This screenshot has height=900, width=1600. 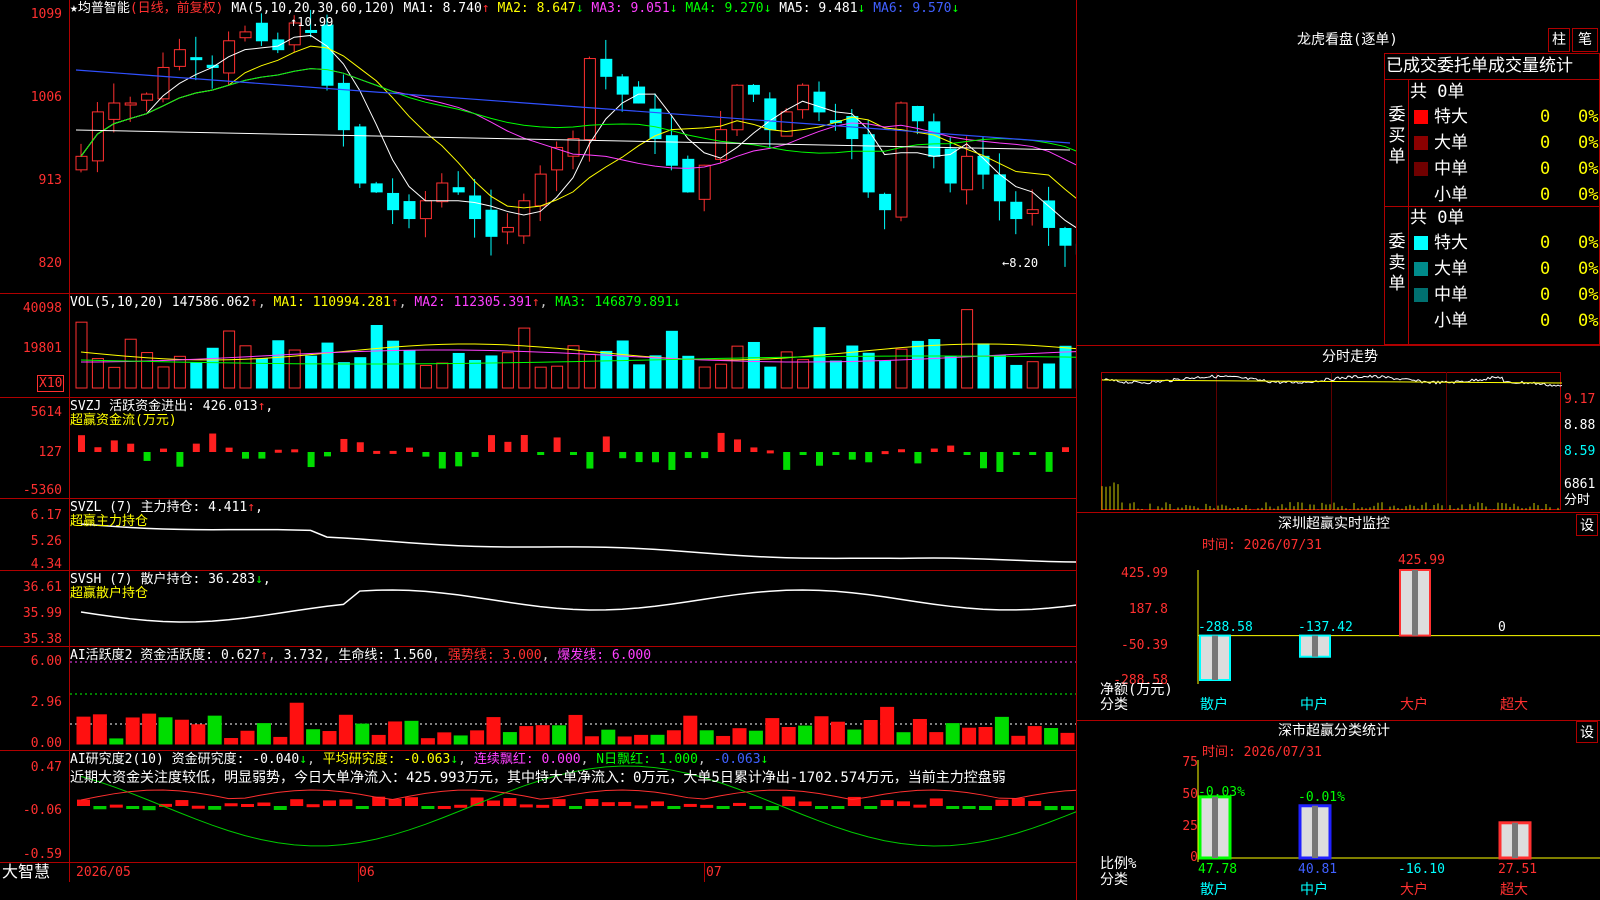 I want to click on ma5-arrow: ↓, so click(x=861, y=8).